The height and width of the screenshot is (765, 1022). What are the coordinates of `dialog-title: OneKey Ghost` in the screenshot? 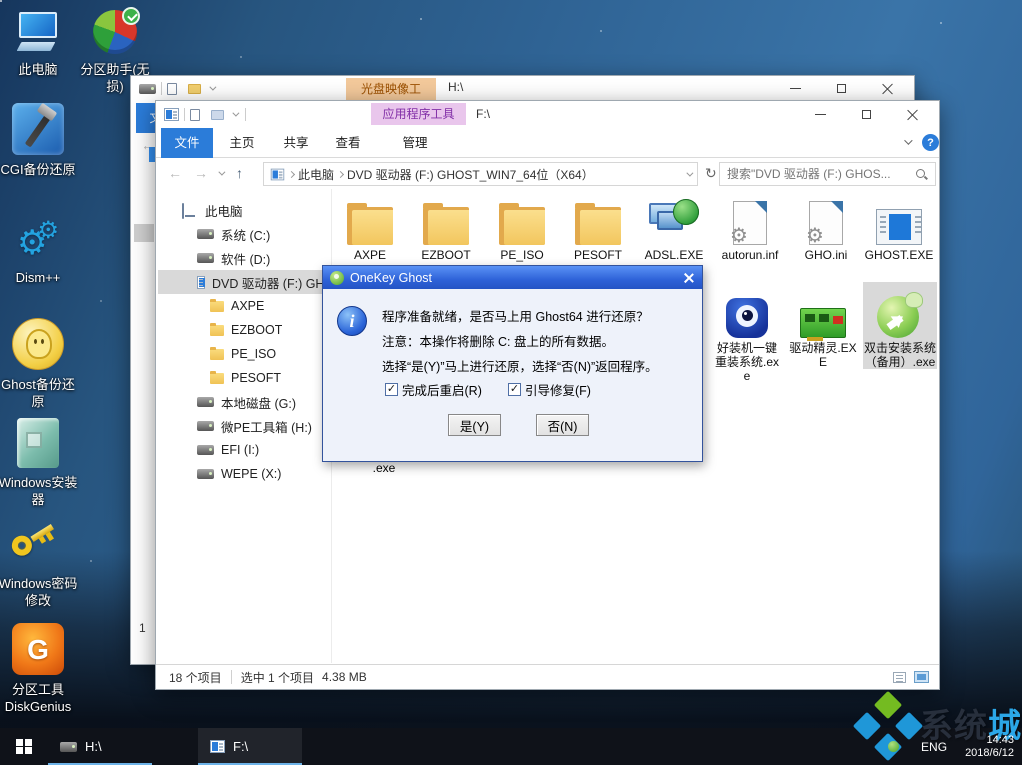 It's located at (391, 277).